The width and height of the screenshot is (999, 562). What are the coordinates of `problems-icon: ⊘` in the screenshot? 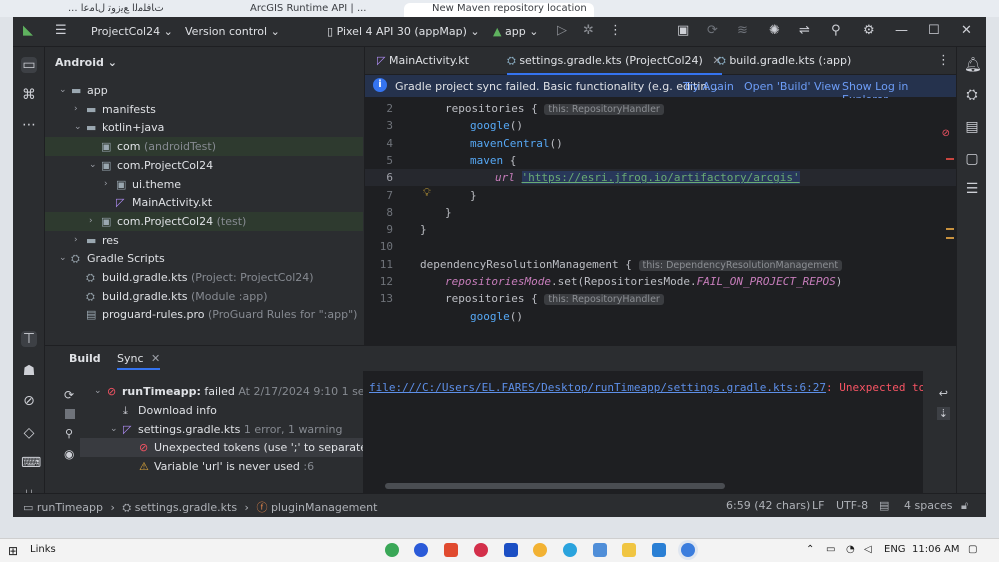 It's located at (29, 401).